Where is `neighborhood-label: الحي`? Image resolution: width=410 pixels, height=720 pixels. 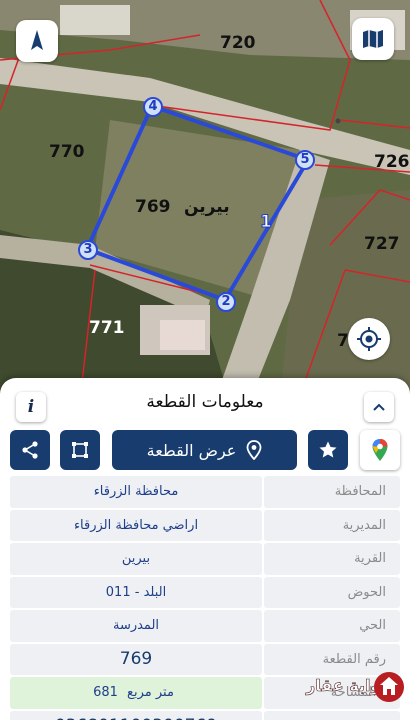 neighborhood-label: الحي is located at coordinates (332, 626).